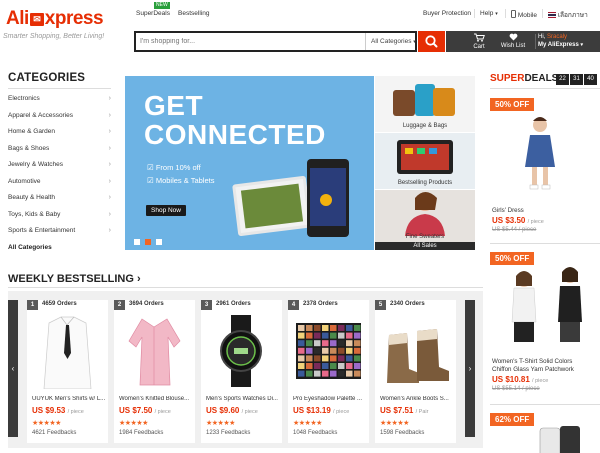  I want to click on product-price: US $7.50 / piece, so click(145, 410).